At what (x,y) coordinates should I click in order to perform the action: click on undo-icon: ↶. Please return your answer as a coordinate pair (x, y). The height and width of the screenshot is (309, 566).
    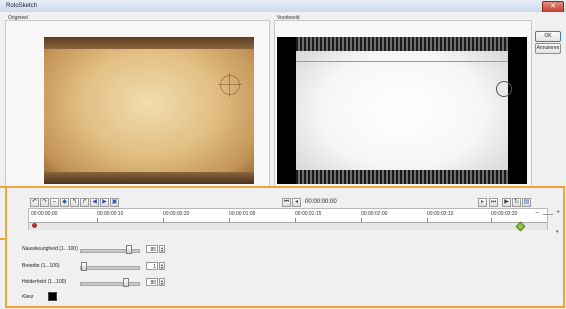
    Looking at the image, I should click on (34, 202).